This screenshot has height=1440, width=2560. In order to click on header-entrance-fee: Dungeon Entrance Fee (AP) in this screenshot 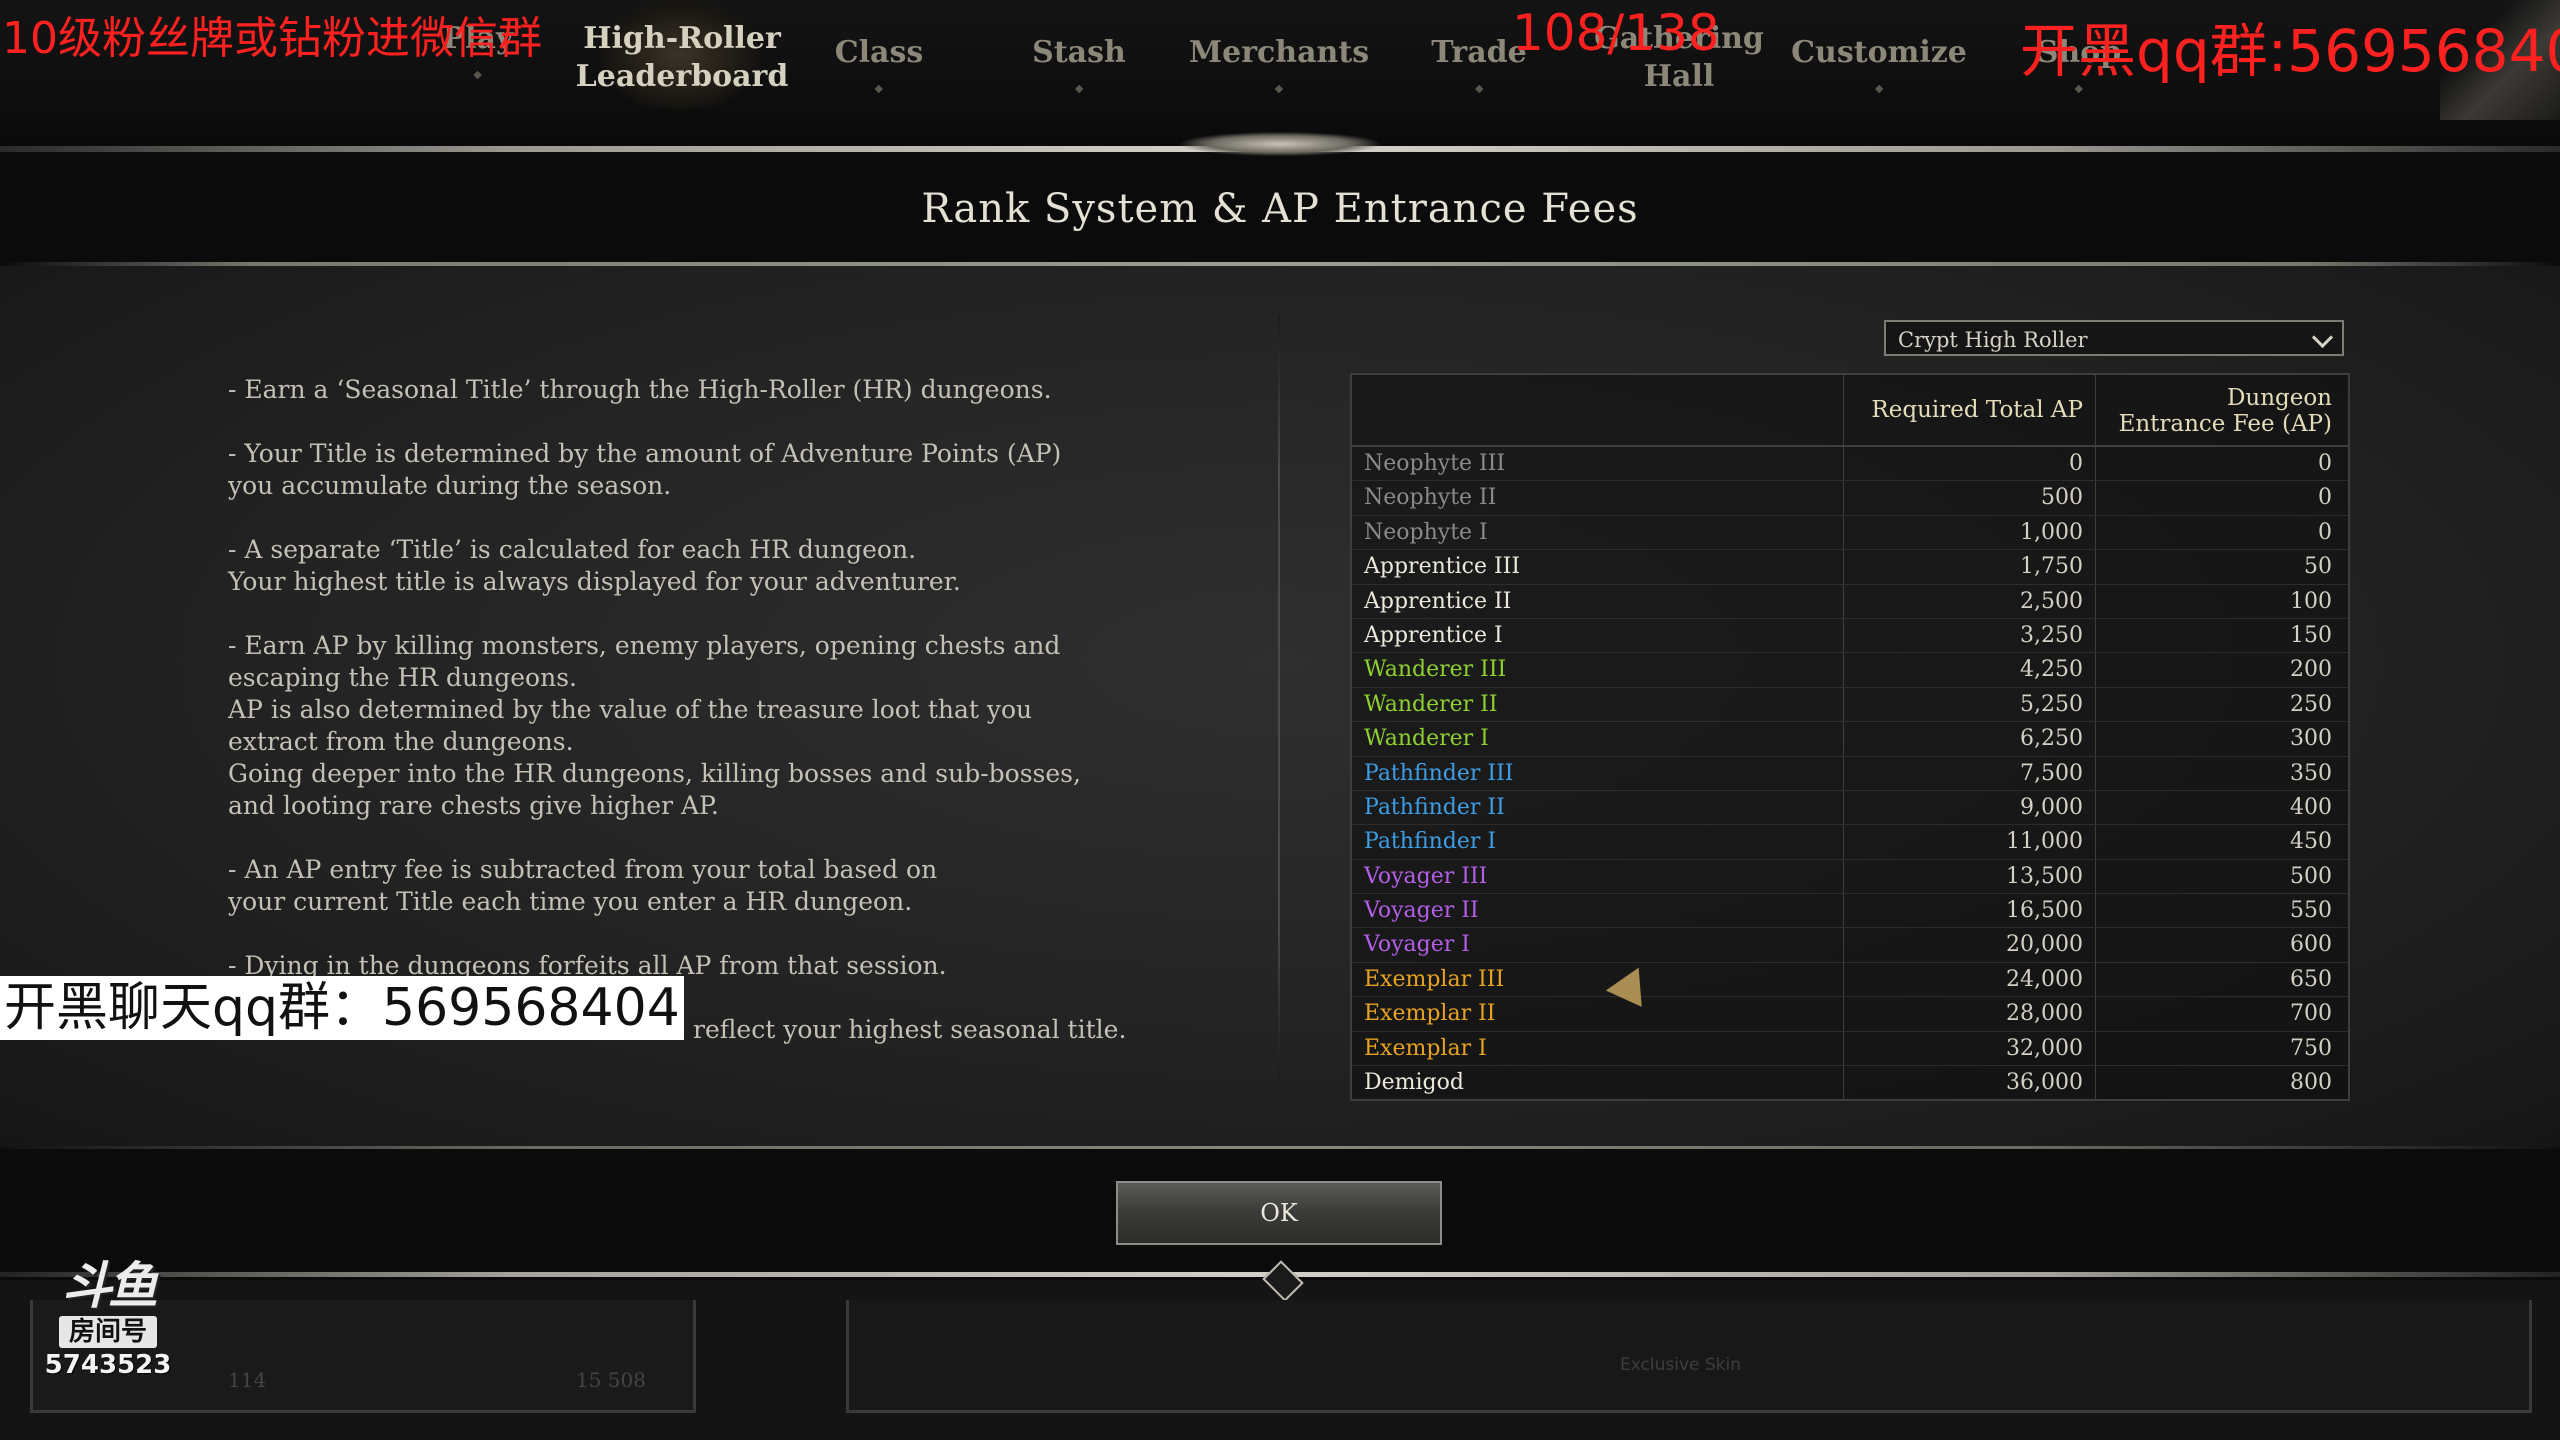, I will do `click(2225, 411)`.